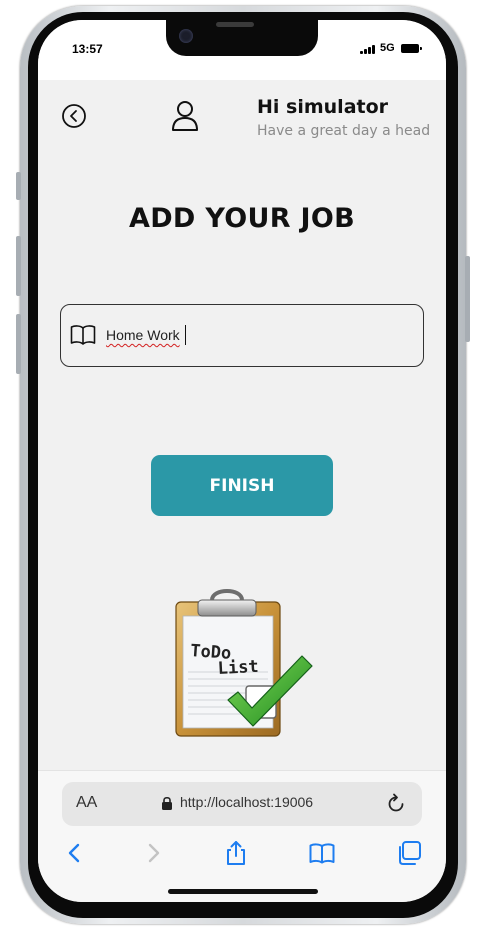  Describe the element at coordinates (18, 344) in the screenshot. I see `volume-down-button` at that location.